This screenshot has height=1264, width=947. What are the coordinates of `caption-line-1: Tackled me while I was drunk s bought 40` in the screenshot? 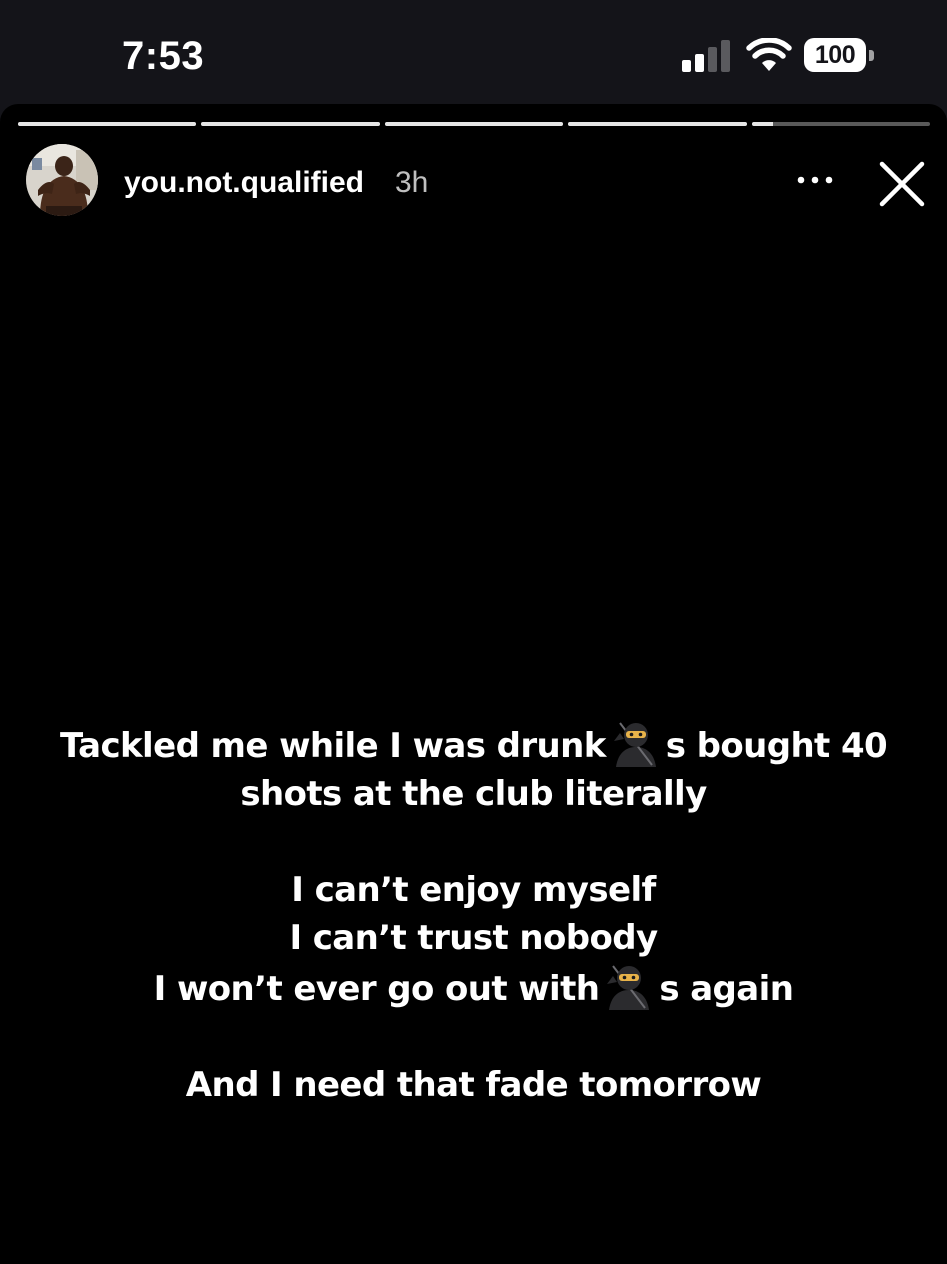 It's located at (473, 744).